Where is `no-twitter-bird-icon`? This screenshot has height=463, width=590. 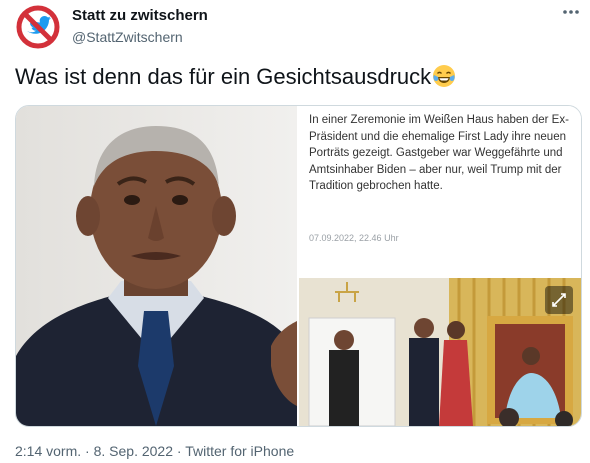
no-twitter-bird-icon is located at coordinates (38, 27).